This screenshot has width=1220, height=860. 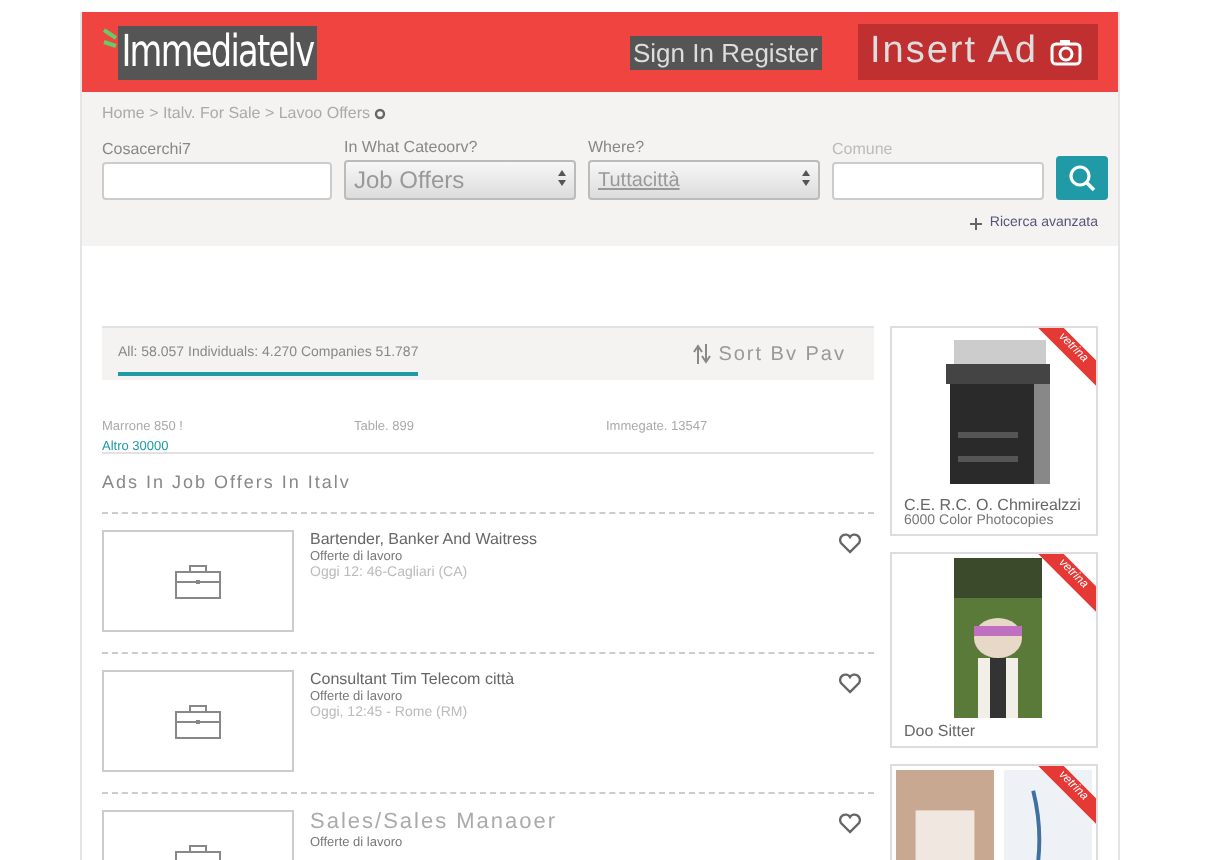 I want to click on location-select: Tuttacittà, so click(x=704, y=180).